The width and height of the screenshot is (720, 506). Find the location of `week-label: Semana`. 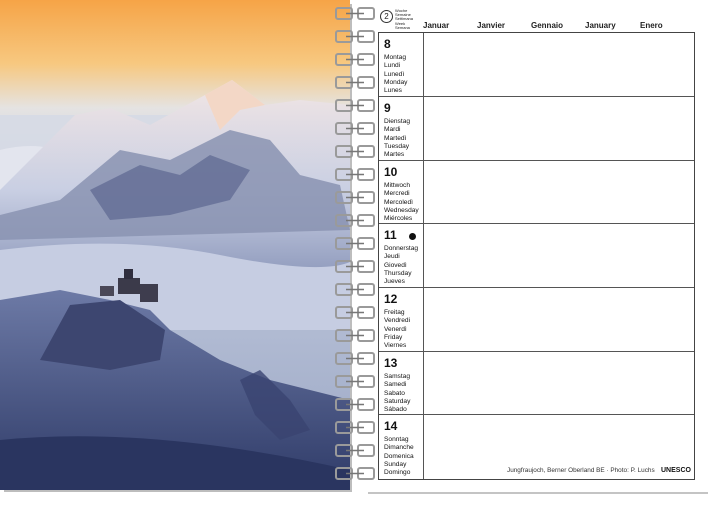

week-label: Semana is located at coordinates (402, 27).